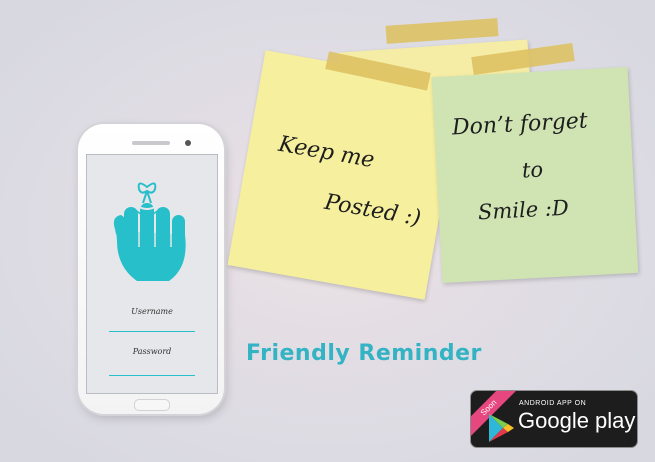 The image size is (655, 462). What do you see at coordinates (151, 143) in the screenshot?
I see `phone-speaker` at bounding box center [151, 143].